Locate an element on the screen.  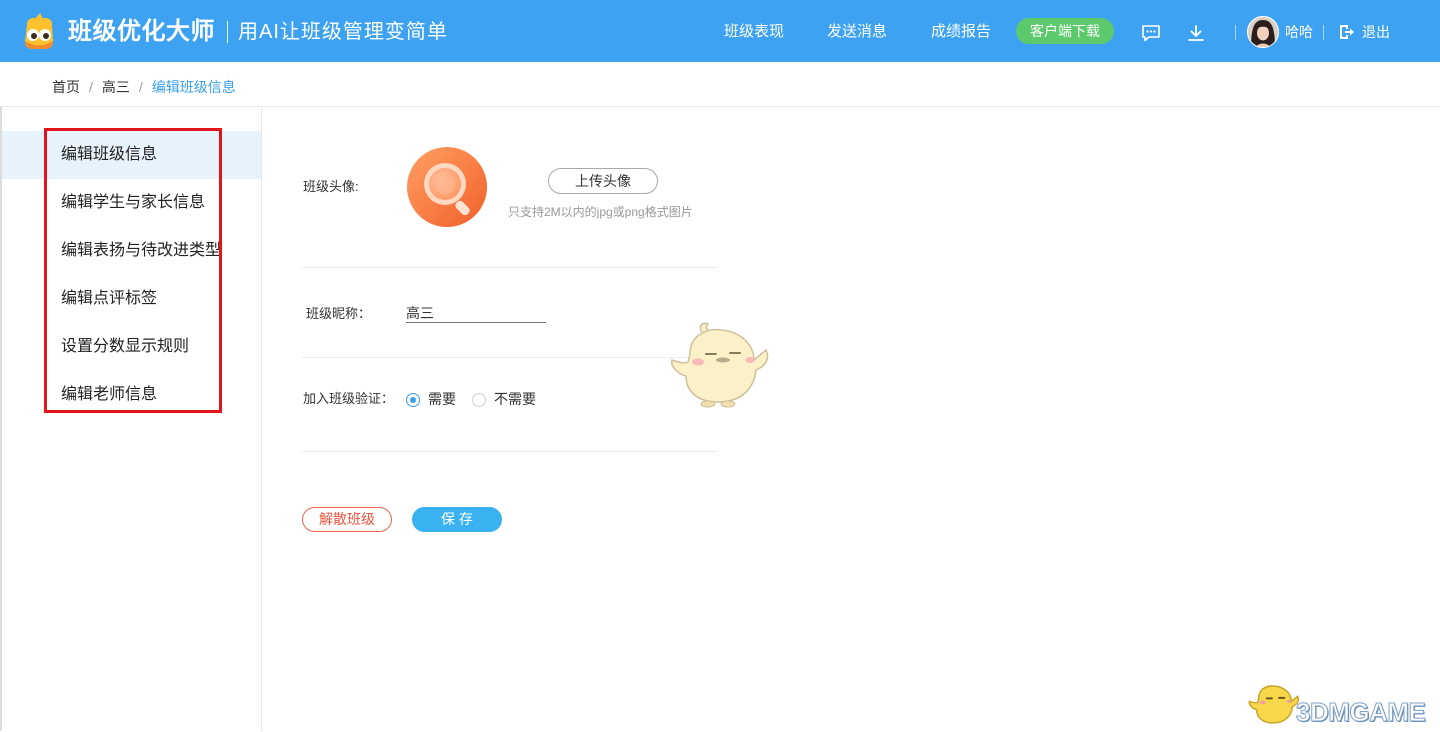
breadcrumb-home: 首页 is located at coordinates (66, 87).